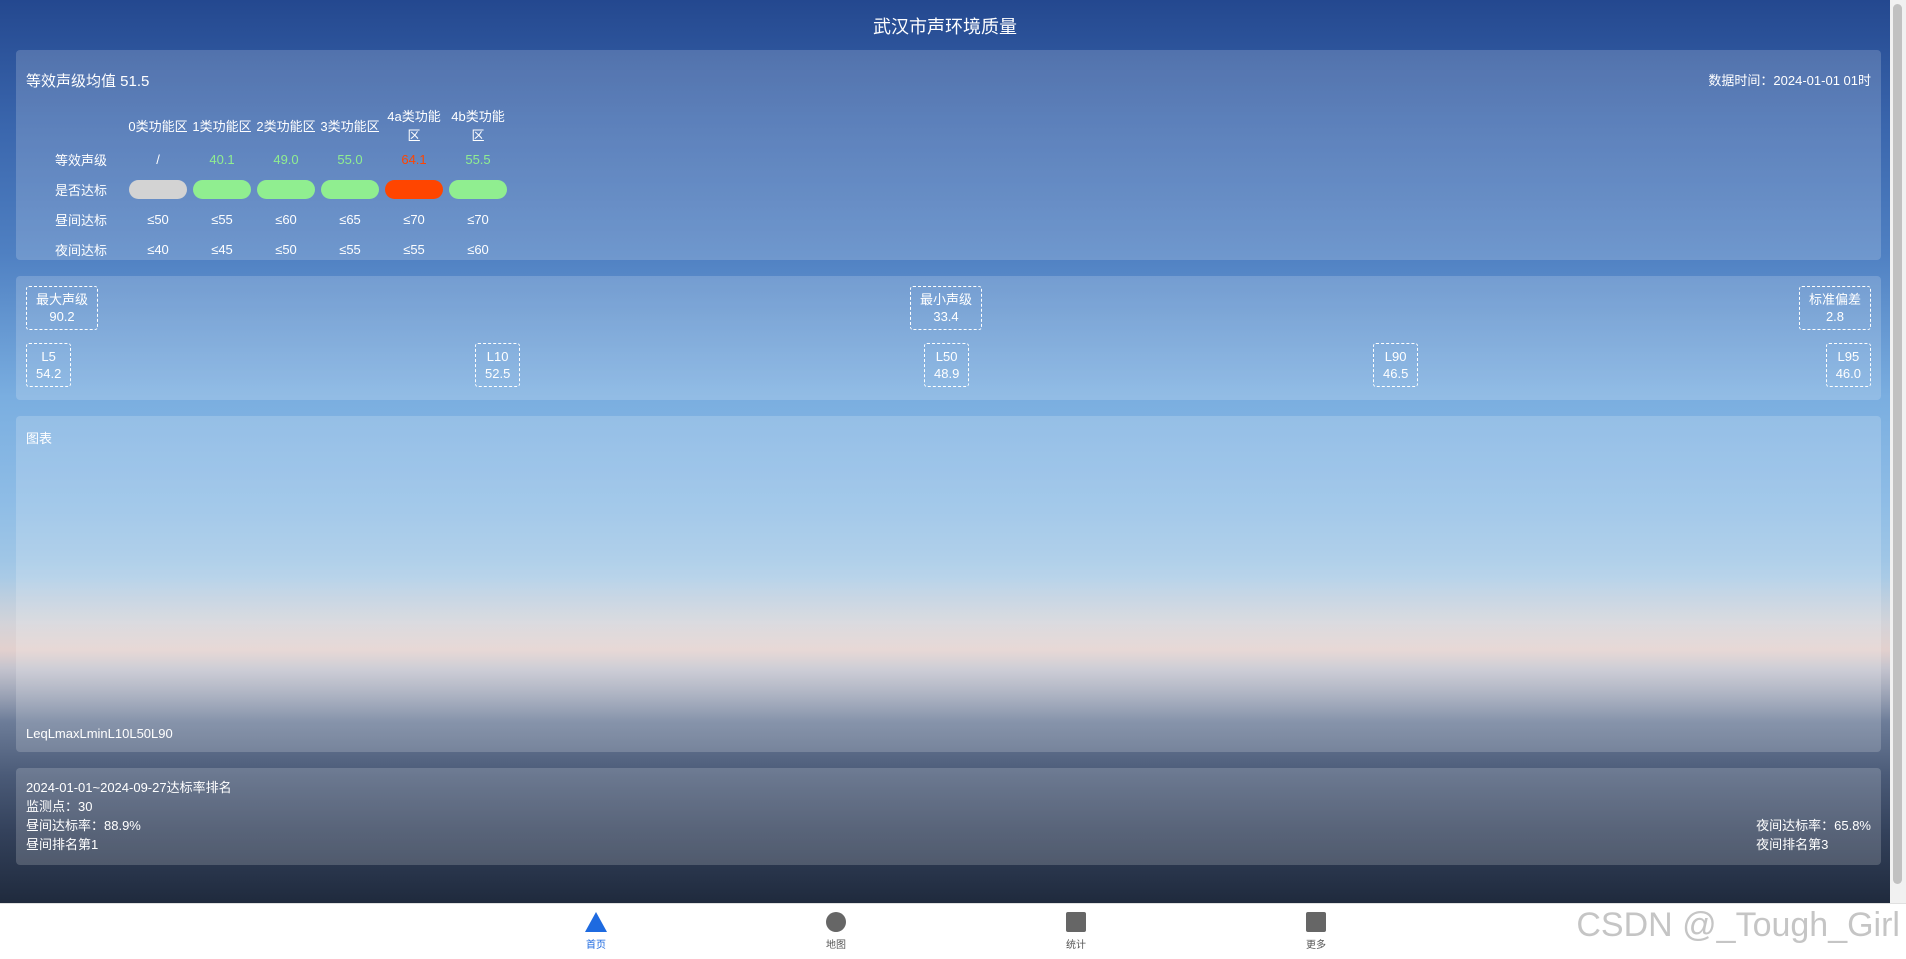  Describe the element at coordinates (596, 922) in the screenshot. I see `home-triangle-icon` at that location.